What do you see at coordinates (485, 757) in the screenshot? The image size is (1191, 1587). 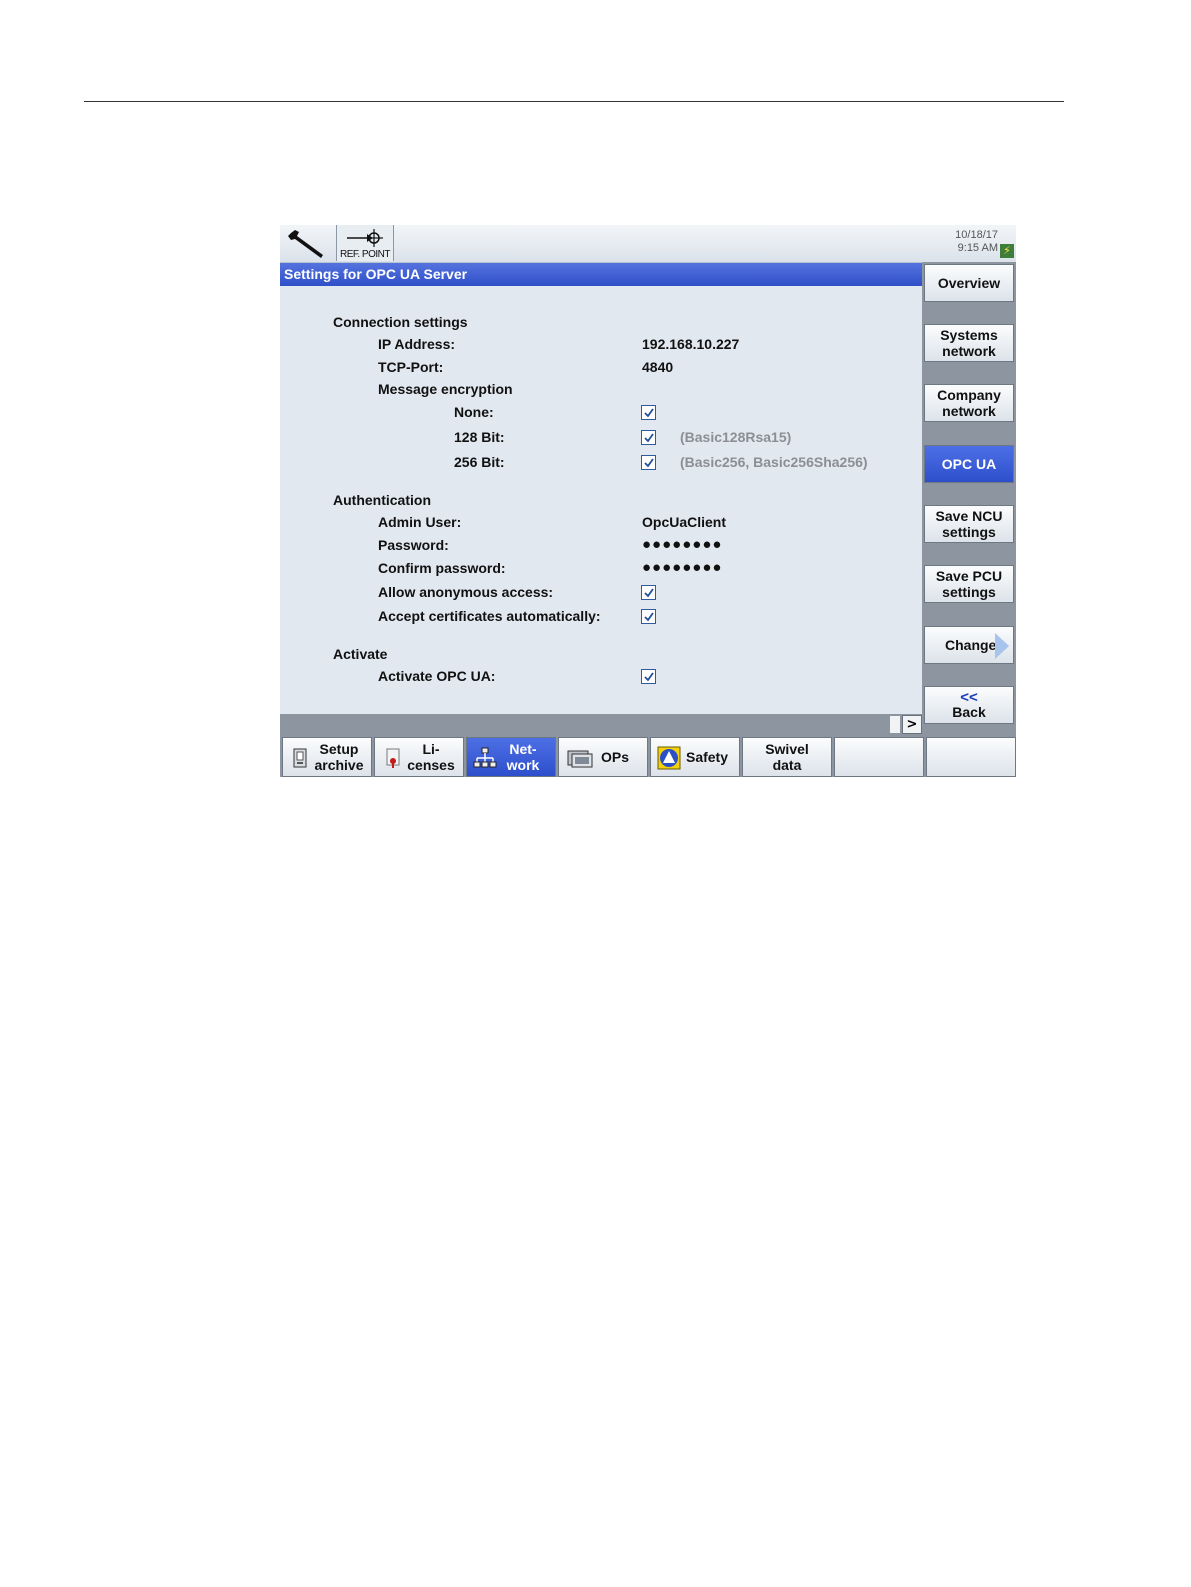 I see `network-icon` at bounding box center [485, 757].